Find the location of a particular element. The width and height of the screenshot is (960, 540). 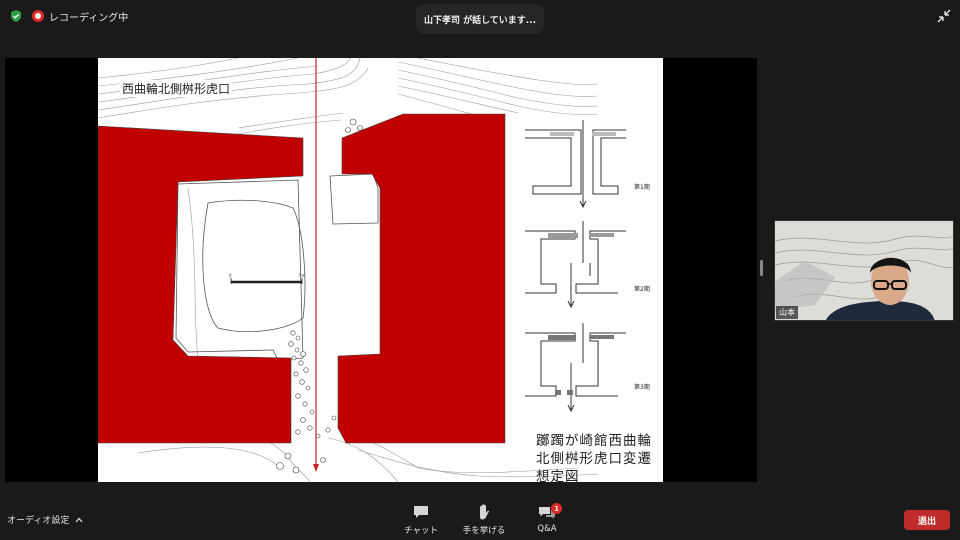

participant-name-label: 山本 is located at coordinates (787, 312).